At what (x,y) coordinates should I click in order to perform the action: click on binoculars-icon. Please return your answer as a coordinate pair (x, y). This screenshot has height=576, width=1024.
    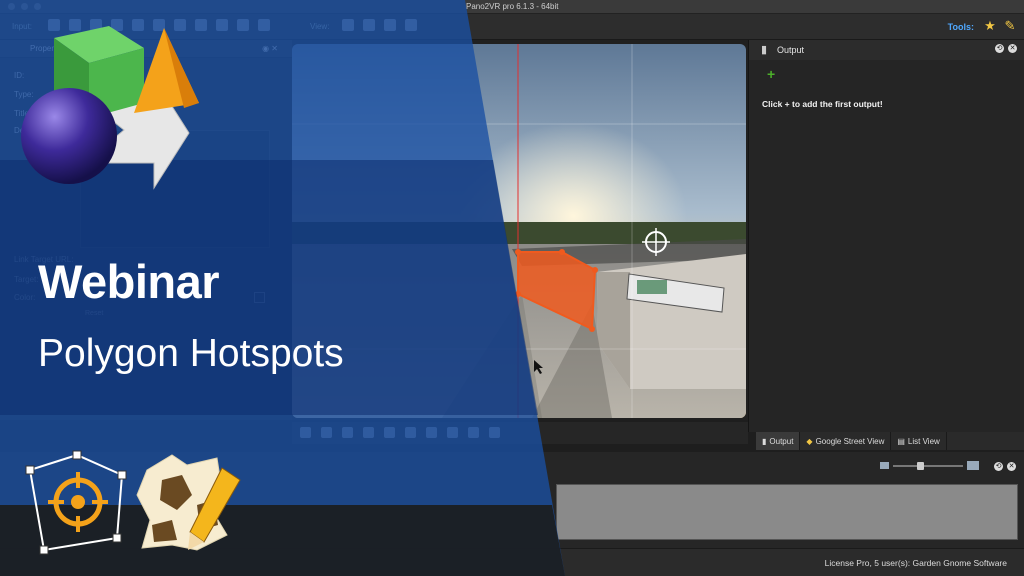
    Looking at the image, I should click on (348, 25).